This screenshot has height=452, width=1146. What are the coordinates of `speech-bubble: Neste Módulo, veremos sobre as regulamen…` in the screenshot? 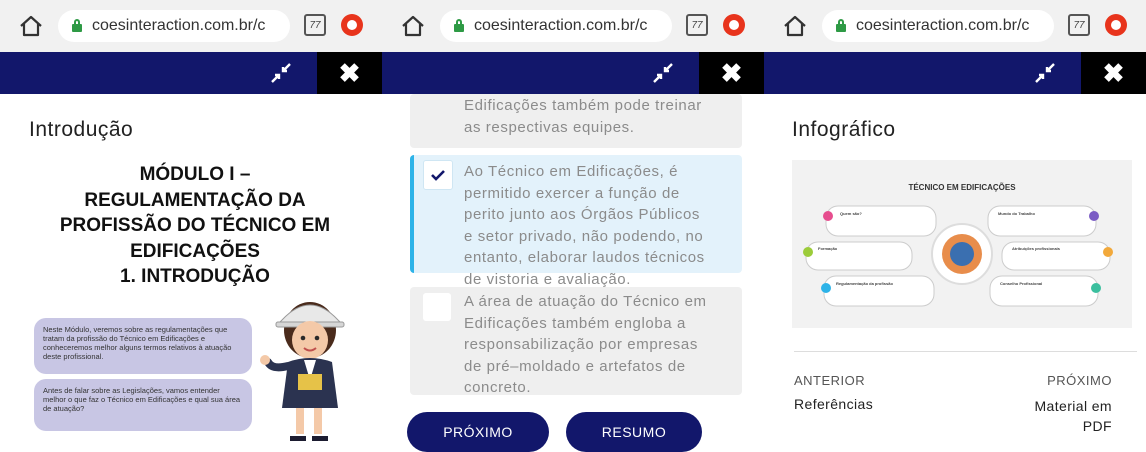 It's located at (143, 346).